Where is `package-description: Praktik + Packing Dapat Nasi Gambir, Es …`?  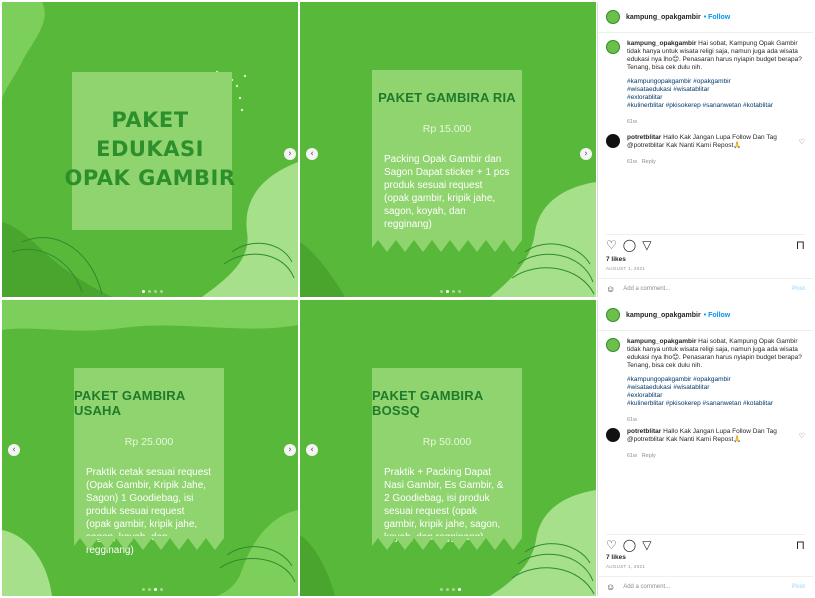
package-description: Praktik + Packing Dapat Nasi Gambir, Es … is located at coordinates (444, 505).